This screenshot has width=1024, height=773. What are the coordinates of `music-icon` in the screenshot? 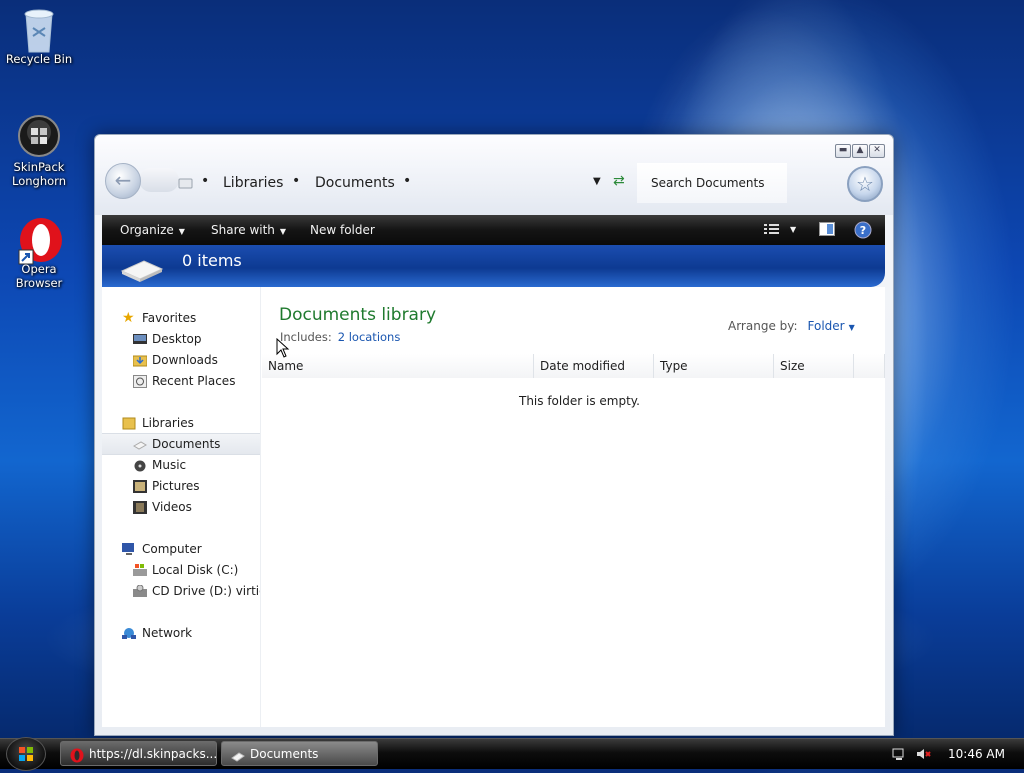 It's located at (140, 465).